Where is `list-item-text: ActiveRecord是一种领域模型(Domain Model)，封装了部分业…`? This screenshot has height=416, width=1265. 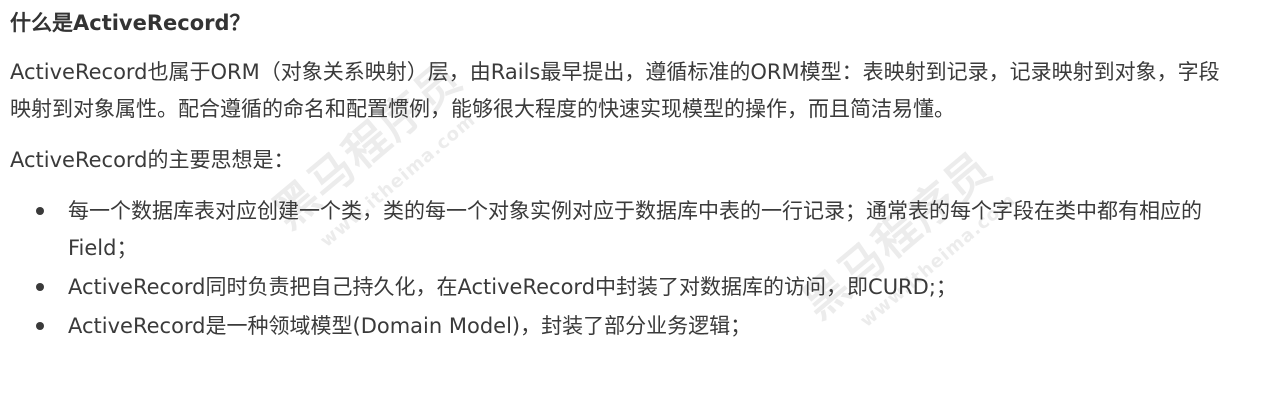 list-item-text: ActiveRecord是一种领域模型(Domain Model)，封装了部分业… is located at coordinates (410, 326).